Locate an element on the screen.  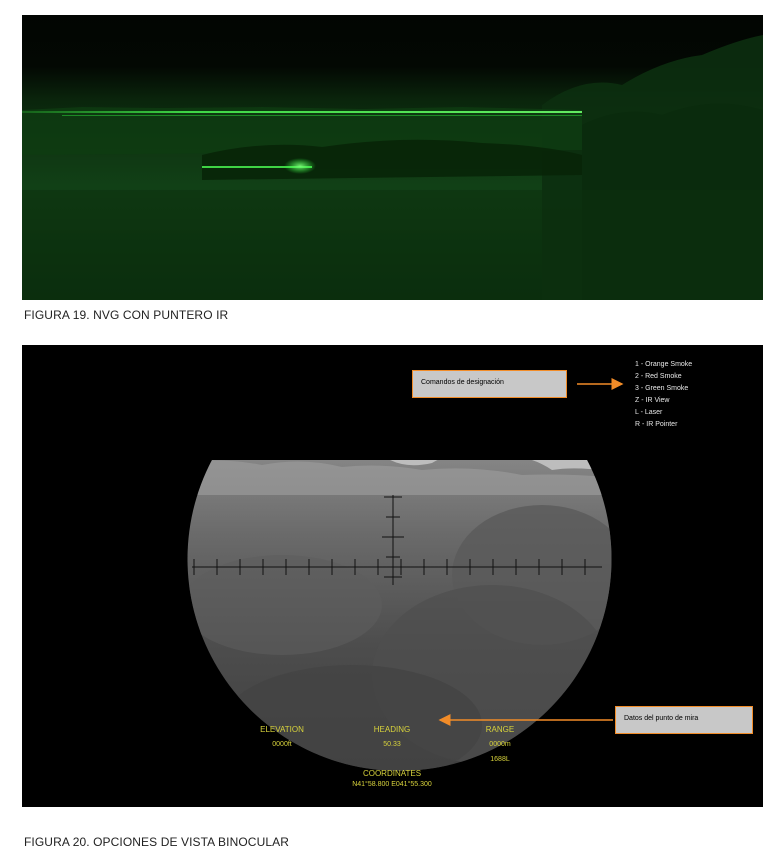
menu-item-green-smoke: 3 - Green Smoke is located at coordinates (662, 388).